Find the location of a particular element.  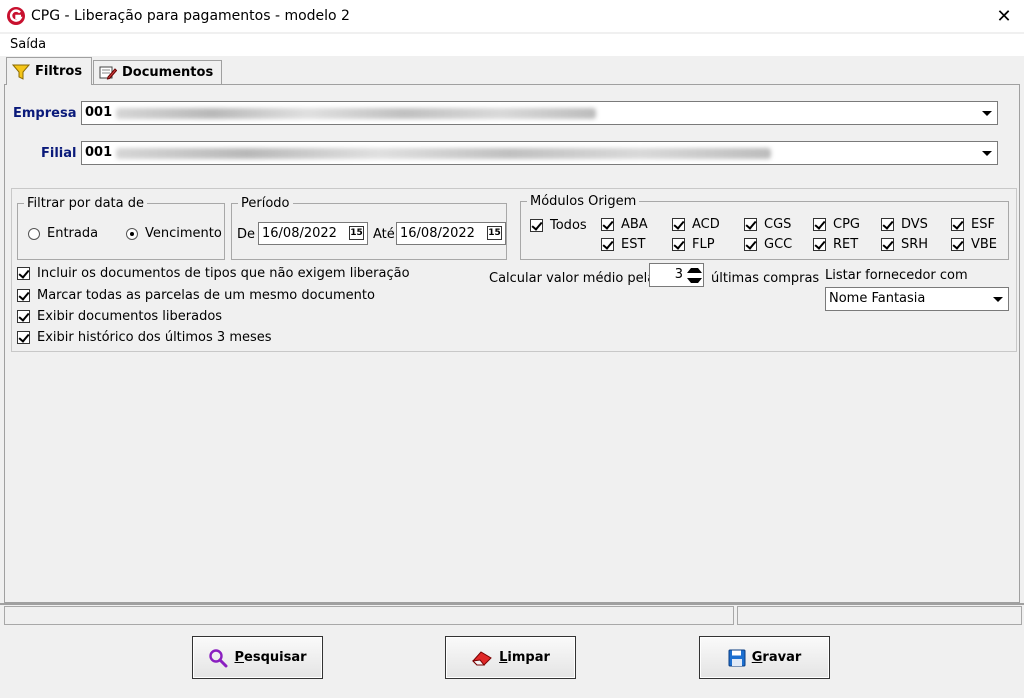

option-exibir-historico-checkbox: Exibir histórico dos últimos 3 meses is located at coordinates (144, 337).